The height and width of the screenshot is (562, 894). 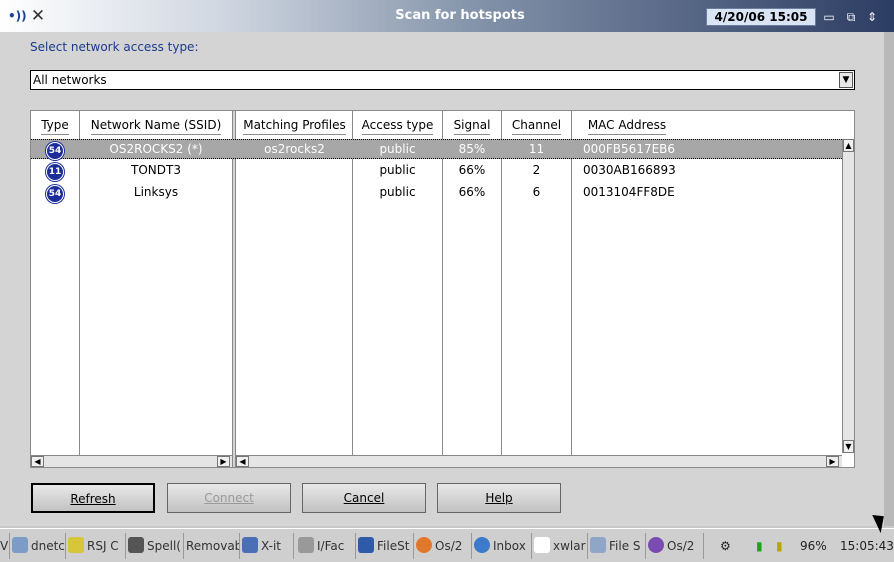 I want to click on scroll-down-icon: ▼, so click(x=848, y=446).